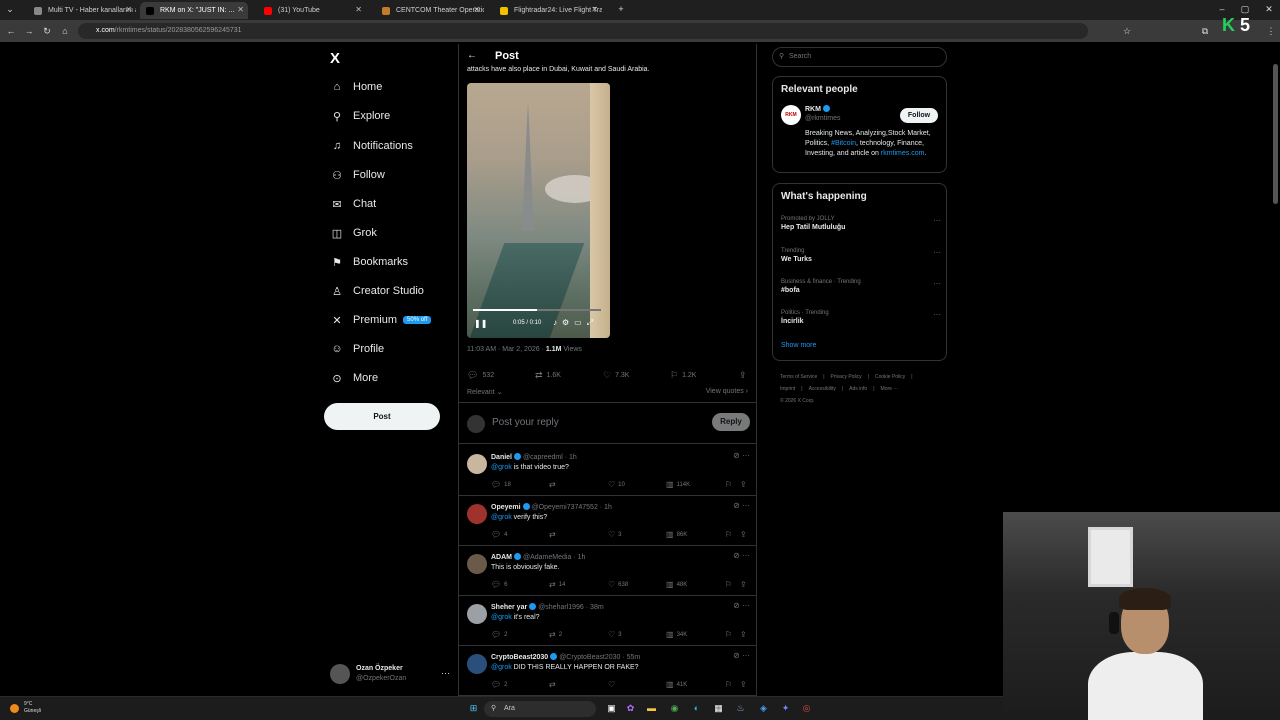 The width and height of the screenshot is (1280, 720). I want to click on avatar: RKM, so click(791, 115).